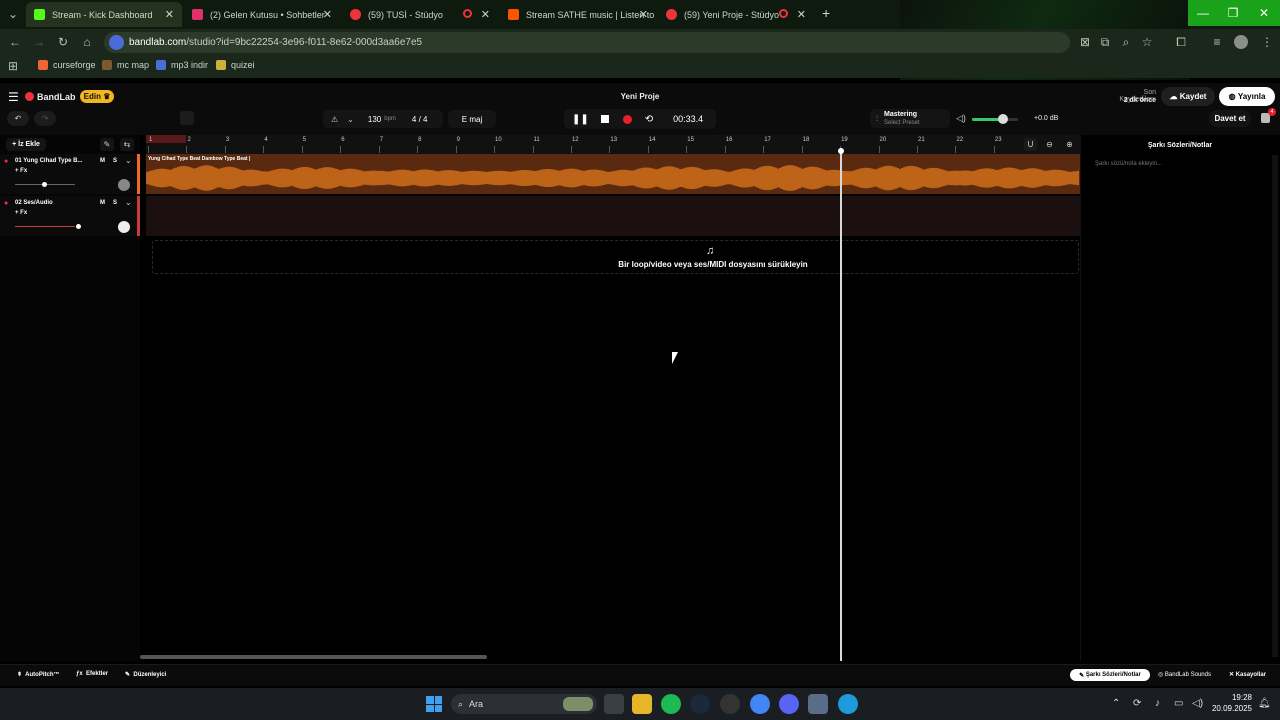 The image size is (1280, 720). Describe the element at coordinates (1241, 42) in the screenshot. I see `profile-avatar` at that location.